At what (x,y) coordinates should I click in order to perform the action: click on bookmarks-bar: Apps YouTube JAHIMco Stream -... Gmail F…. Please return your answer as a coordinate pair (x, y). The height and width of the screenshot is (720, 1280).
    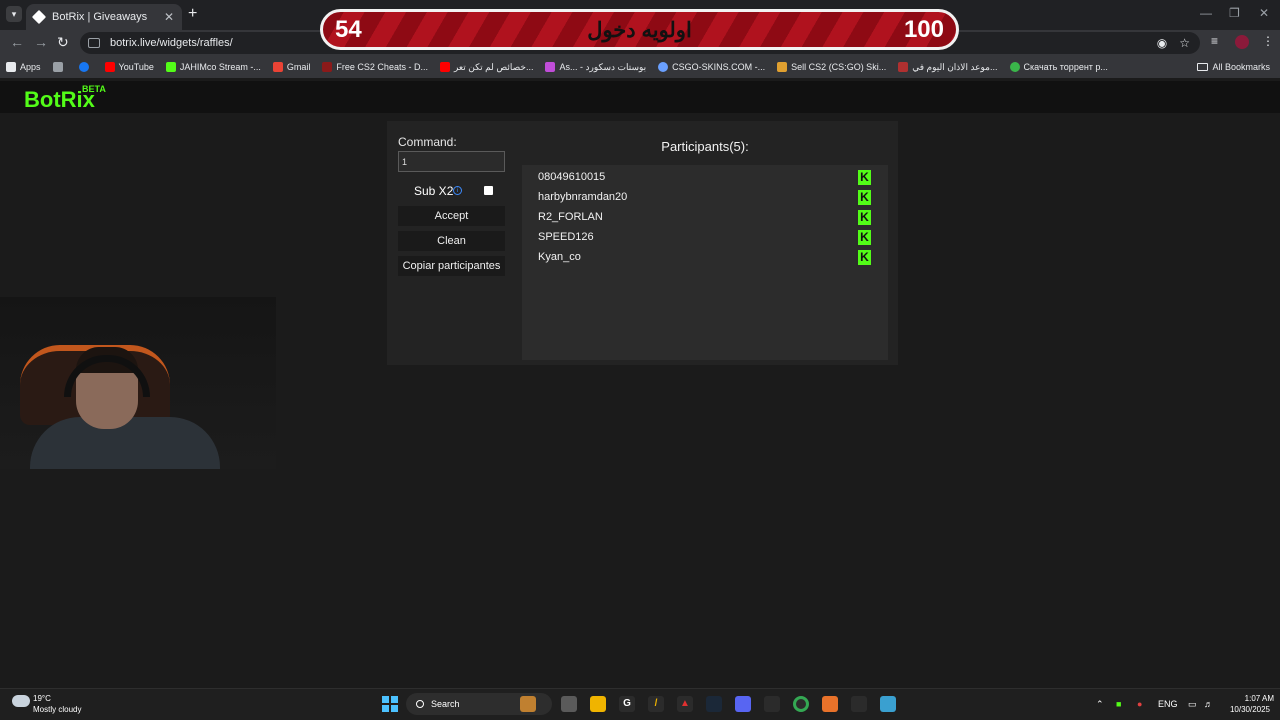
    Looking at the image, I should click on (640, 67).